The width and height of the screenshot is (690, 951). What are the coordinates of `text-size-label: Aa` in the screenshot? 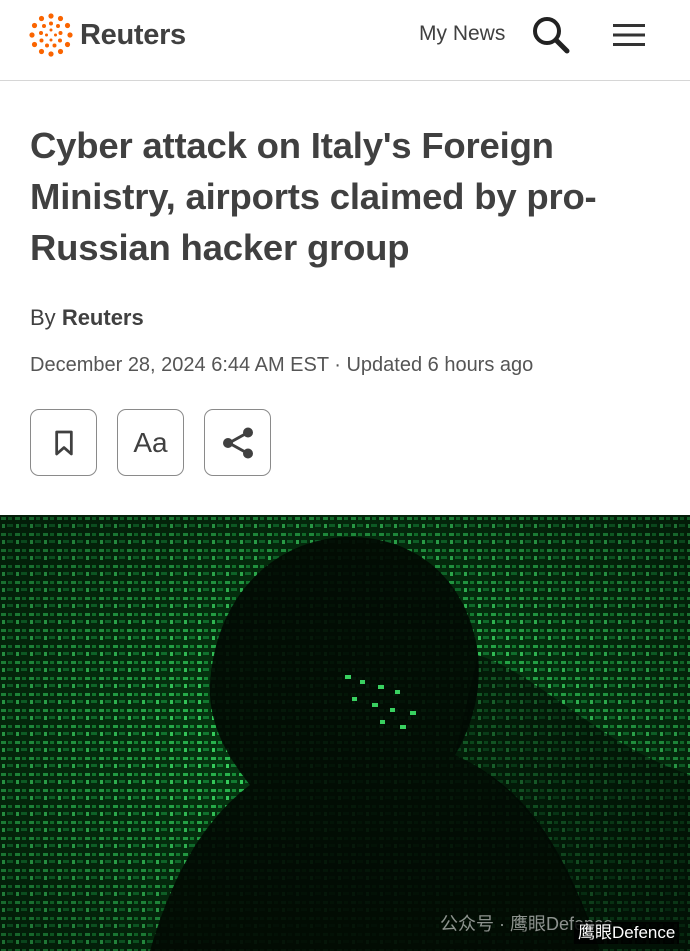 It's located at (150, 442).